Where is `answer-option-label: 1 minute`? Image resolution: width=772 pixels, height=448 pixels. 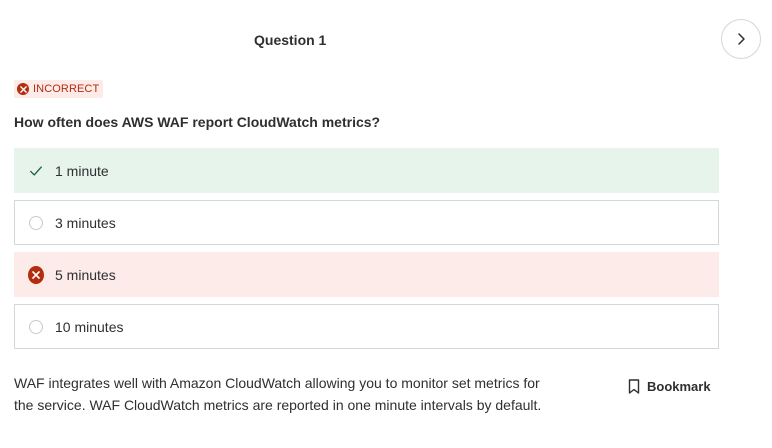
answer-option-label: 1 minute is located at coordinates (82, 170).